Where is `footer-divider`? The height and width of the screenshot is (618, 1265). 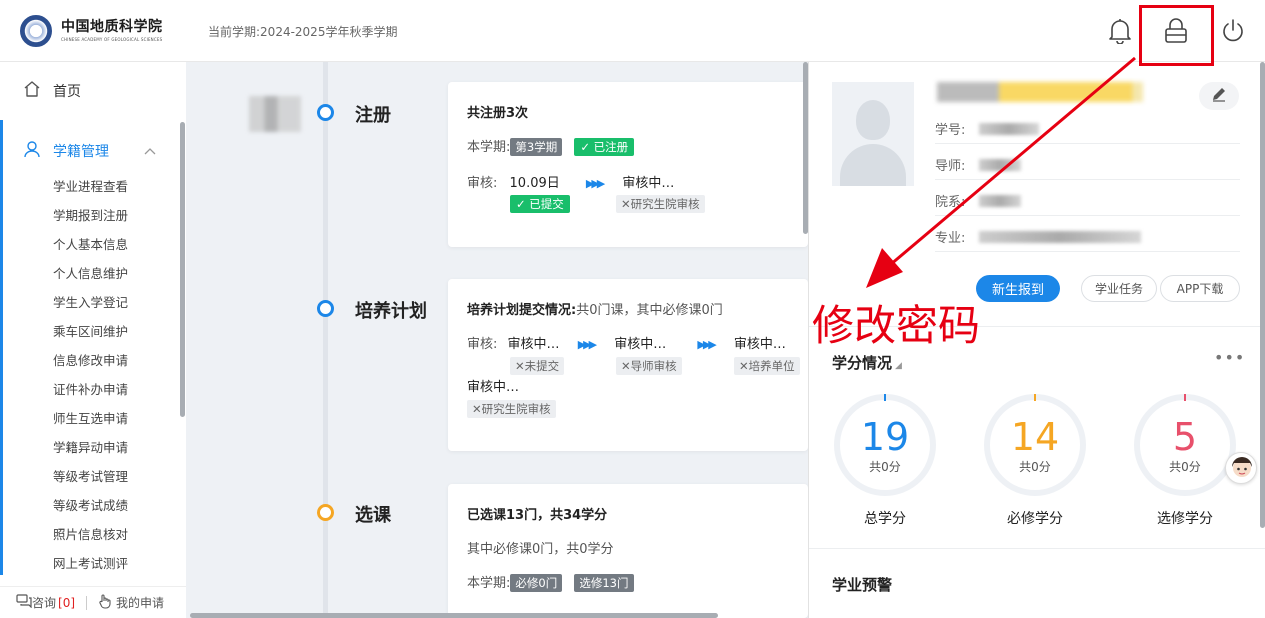 footer-divider is located at coordinates (87, 602).